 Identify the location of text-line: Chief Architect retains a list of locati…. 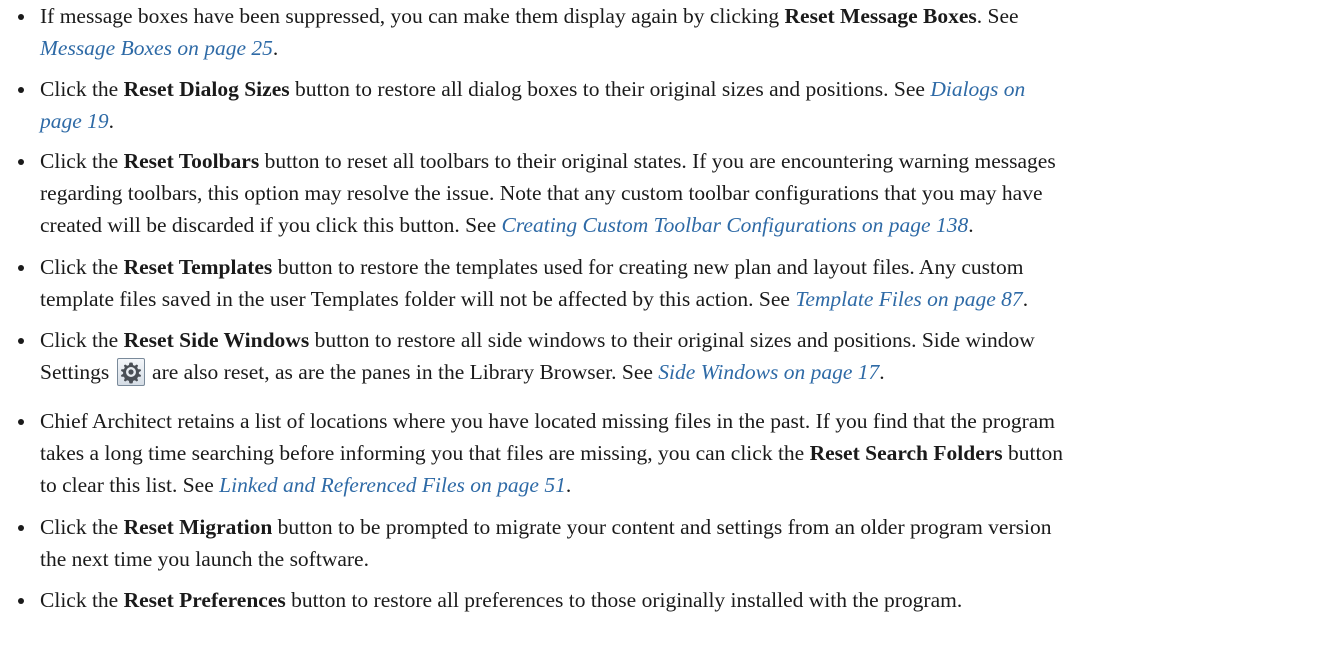
(548, 421).